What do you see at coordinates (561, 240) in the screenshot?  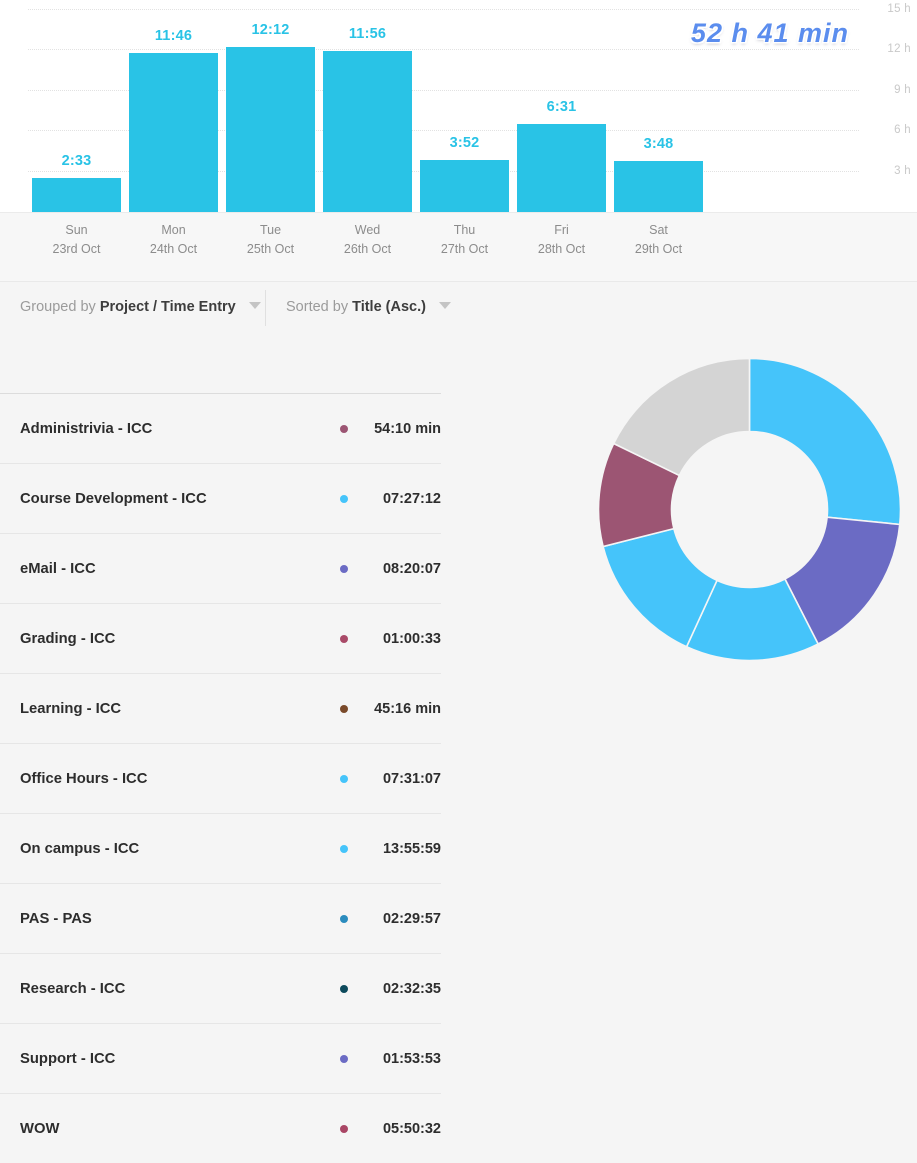 I see `x-axis-tick-label: Fri 28th Oct` at bounding box center [561, 240].